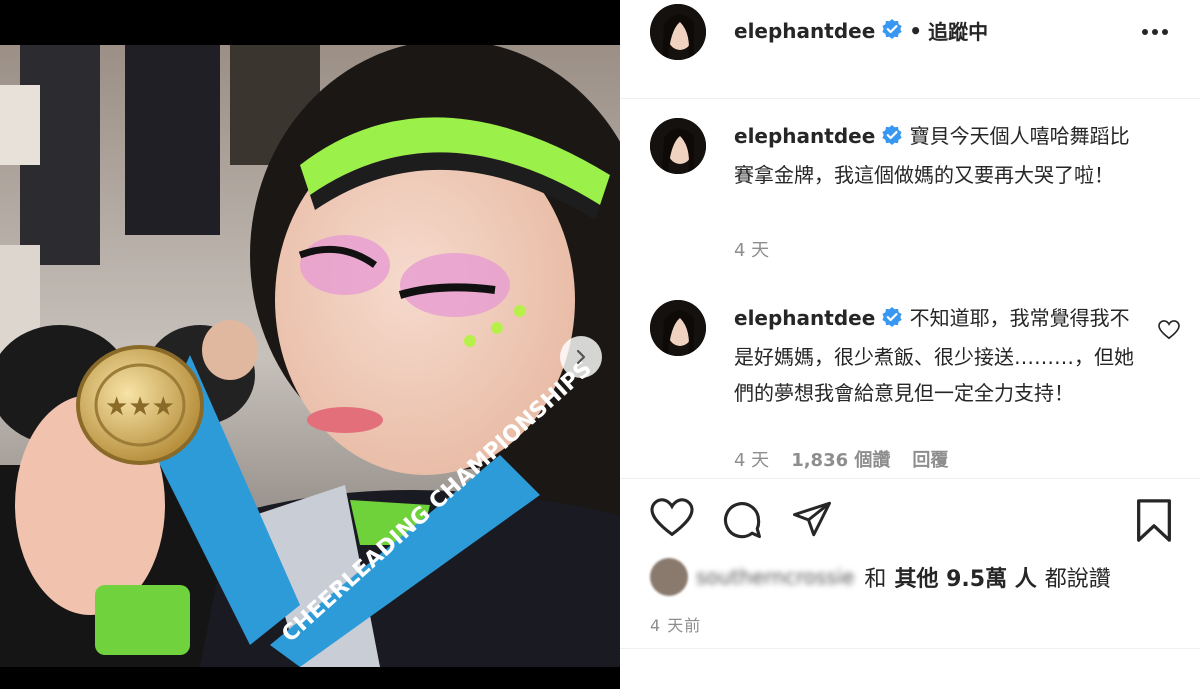  I want to click on paper-plane-icon, so click(812, 519).